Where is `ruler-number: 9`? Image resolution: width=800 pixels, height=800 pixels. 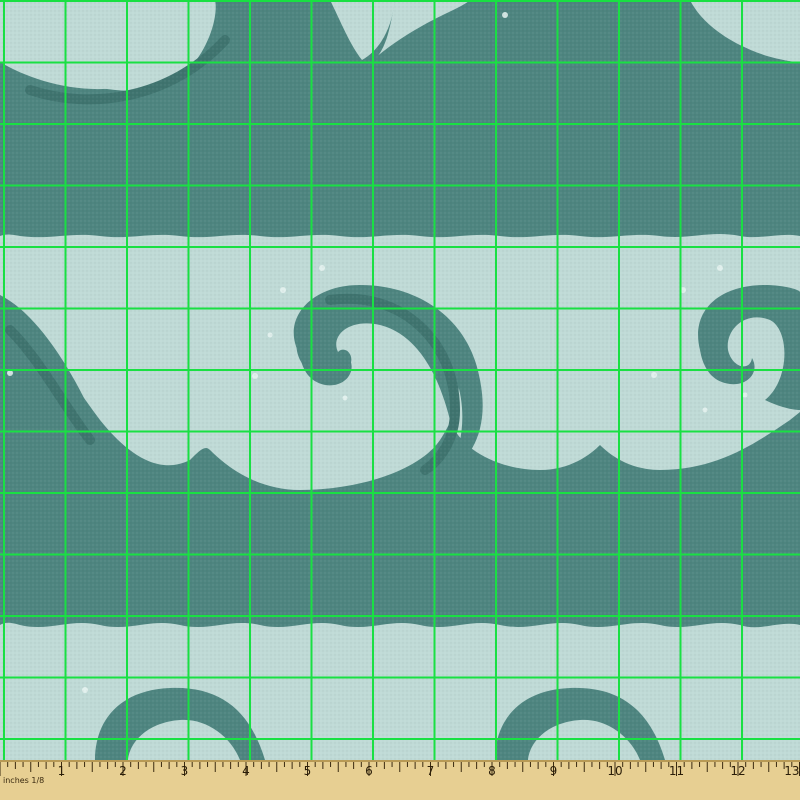 ruler-number: 9 is located at coordinates (554, 771).